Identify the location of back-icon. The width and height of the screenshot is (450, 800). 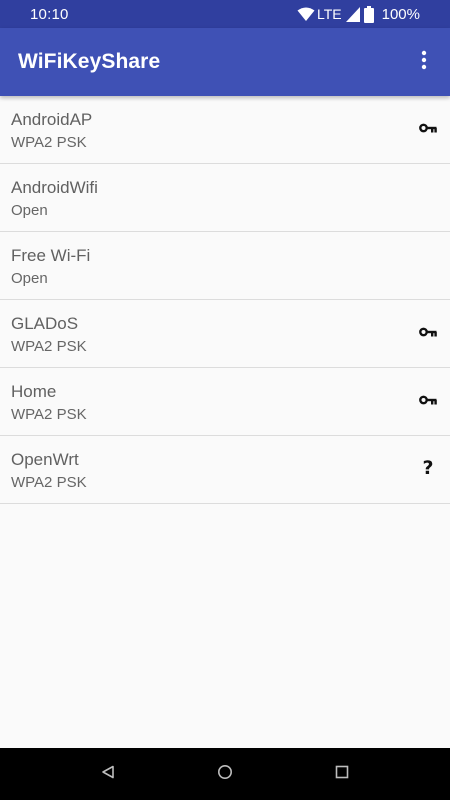
(108, 774).